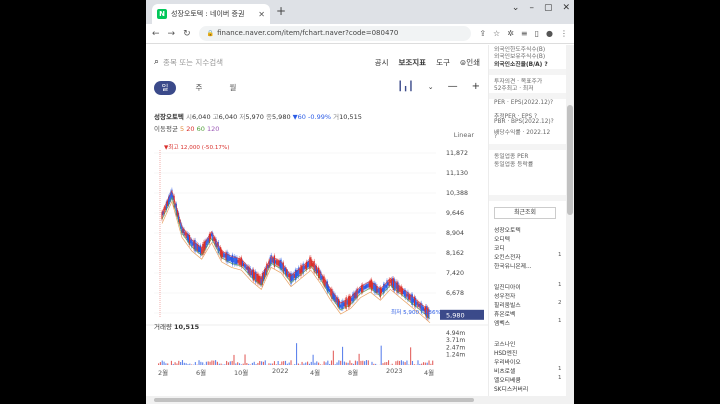  What do you see at coordinates (211, 14) in the screenshot?
I see `browser-tab: N 성장오토텍 : 네이버 증권 ✕` at bounding box center [211, 14].